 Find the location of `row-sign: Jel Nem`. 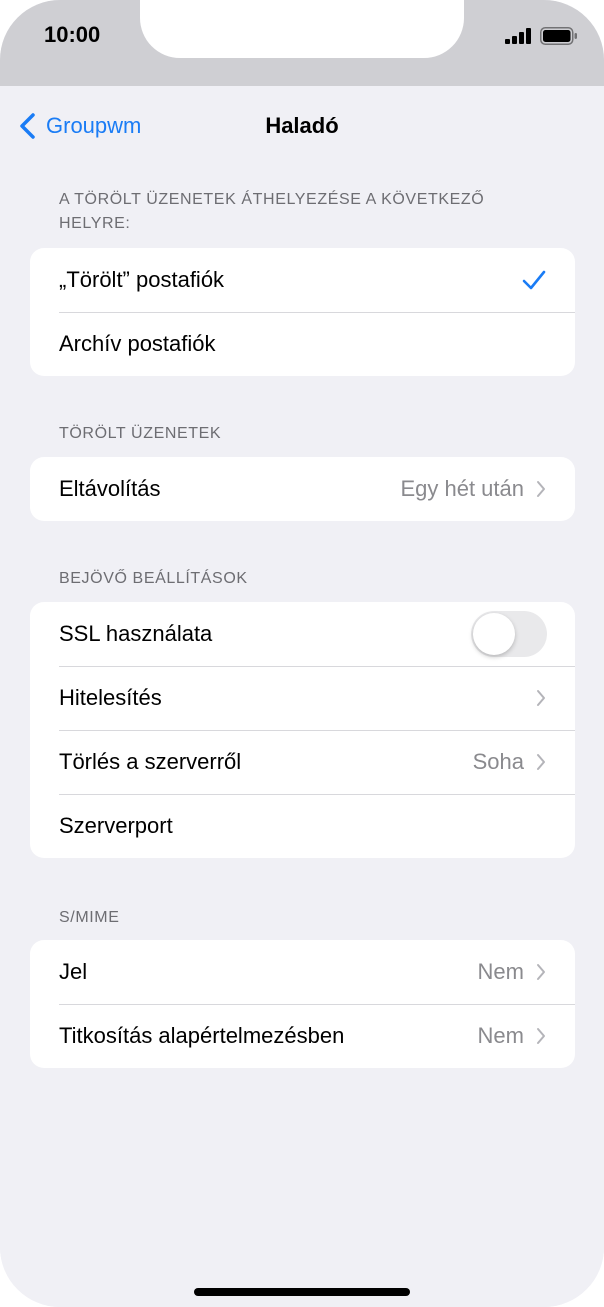

row-sign: Jel Nem is located at coordinates (302, 972).